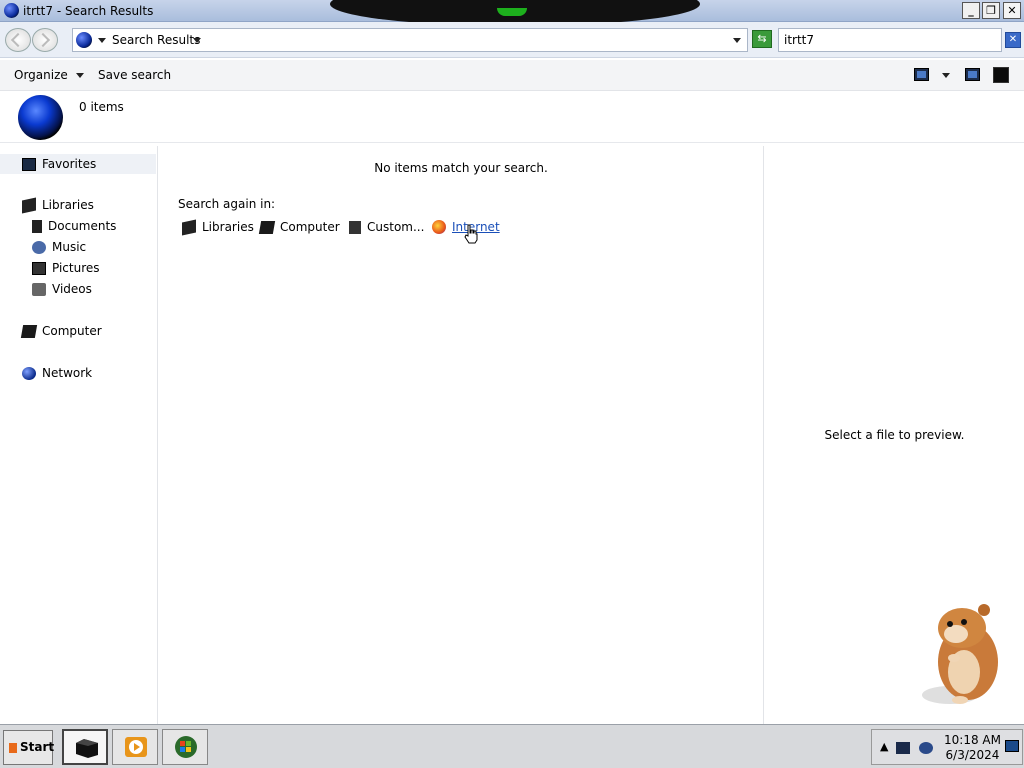 This screenshot has width=1024, height=768. I want to click on address-bar: Search Results, so click(410, 40).